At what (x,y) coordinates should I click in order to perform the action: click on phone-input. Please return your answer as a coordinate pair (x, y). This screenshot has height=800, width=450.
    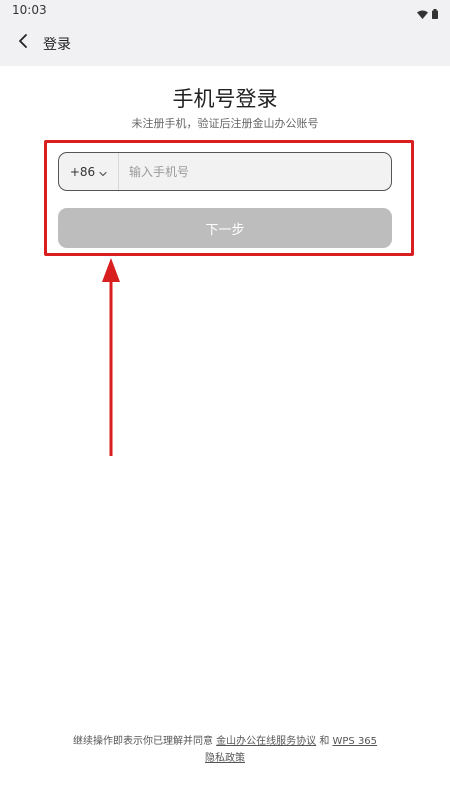
    Looking at the image, I should click on (255, 171).